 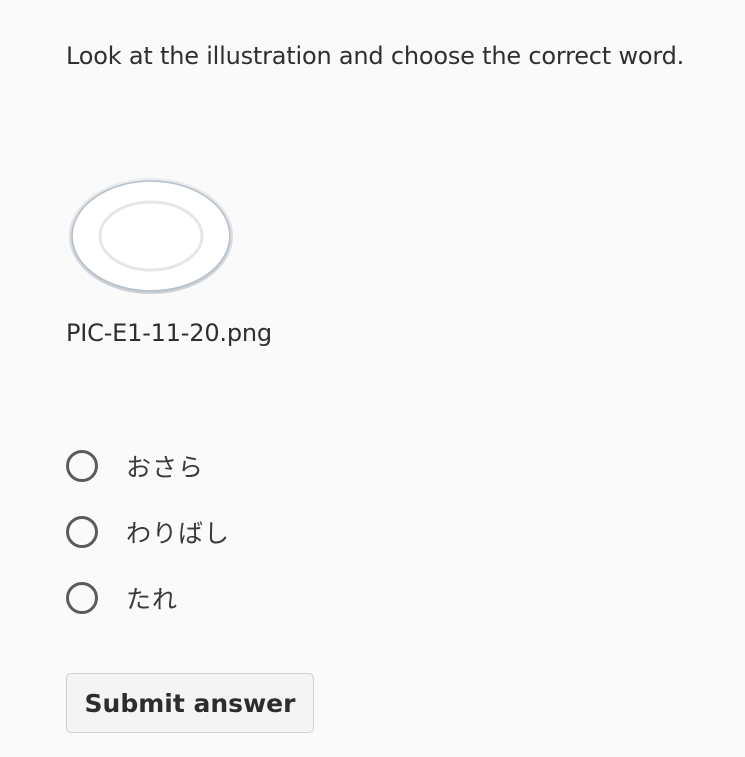 I want to click on answer-option-2: わりばし, so click(x=148, y=532).